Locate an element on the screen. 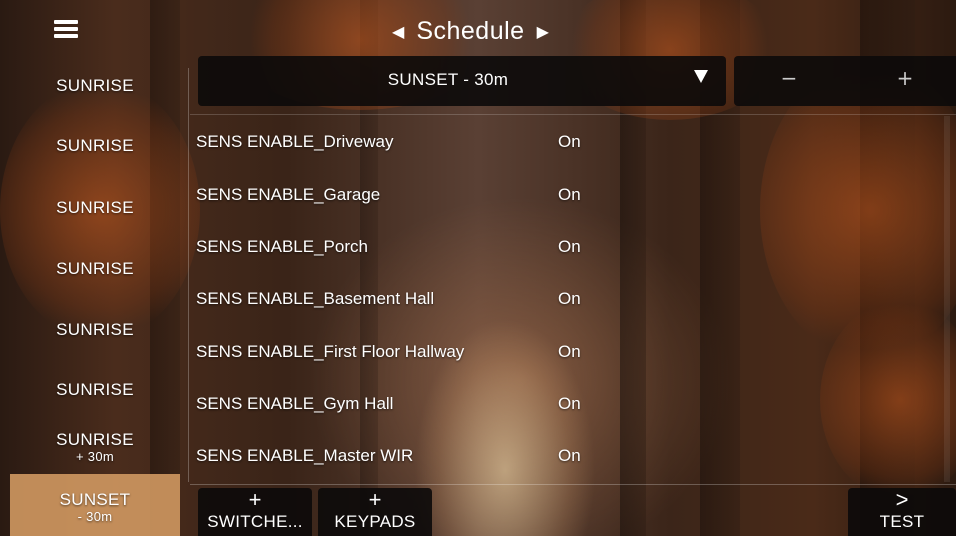 The width and height of the screenshot is (956, 536). sidebar-divider is located at coordinates (188, 275).